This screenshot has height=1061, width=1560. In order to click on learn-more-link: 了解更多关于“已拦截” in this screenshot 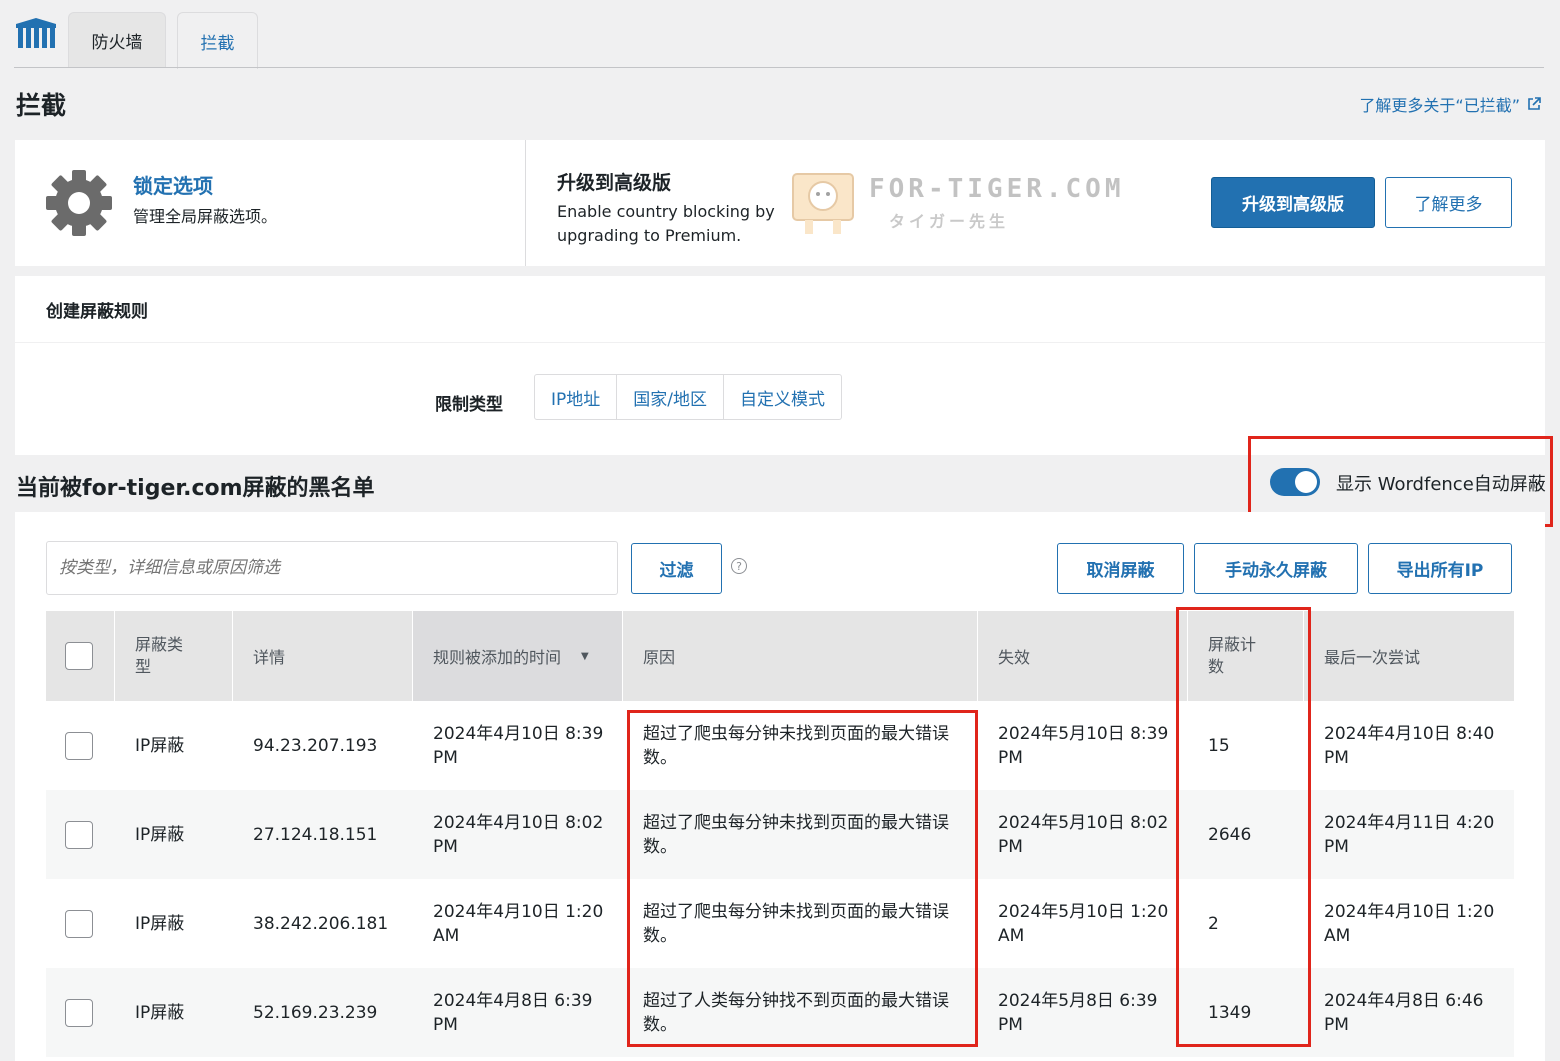, I will do `click(1450, 104)`.